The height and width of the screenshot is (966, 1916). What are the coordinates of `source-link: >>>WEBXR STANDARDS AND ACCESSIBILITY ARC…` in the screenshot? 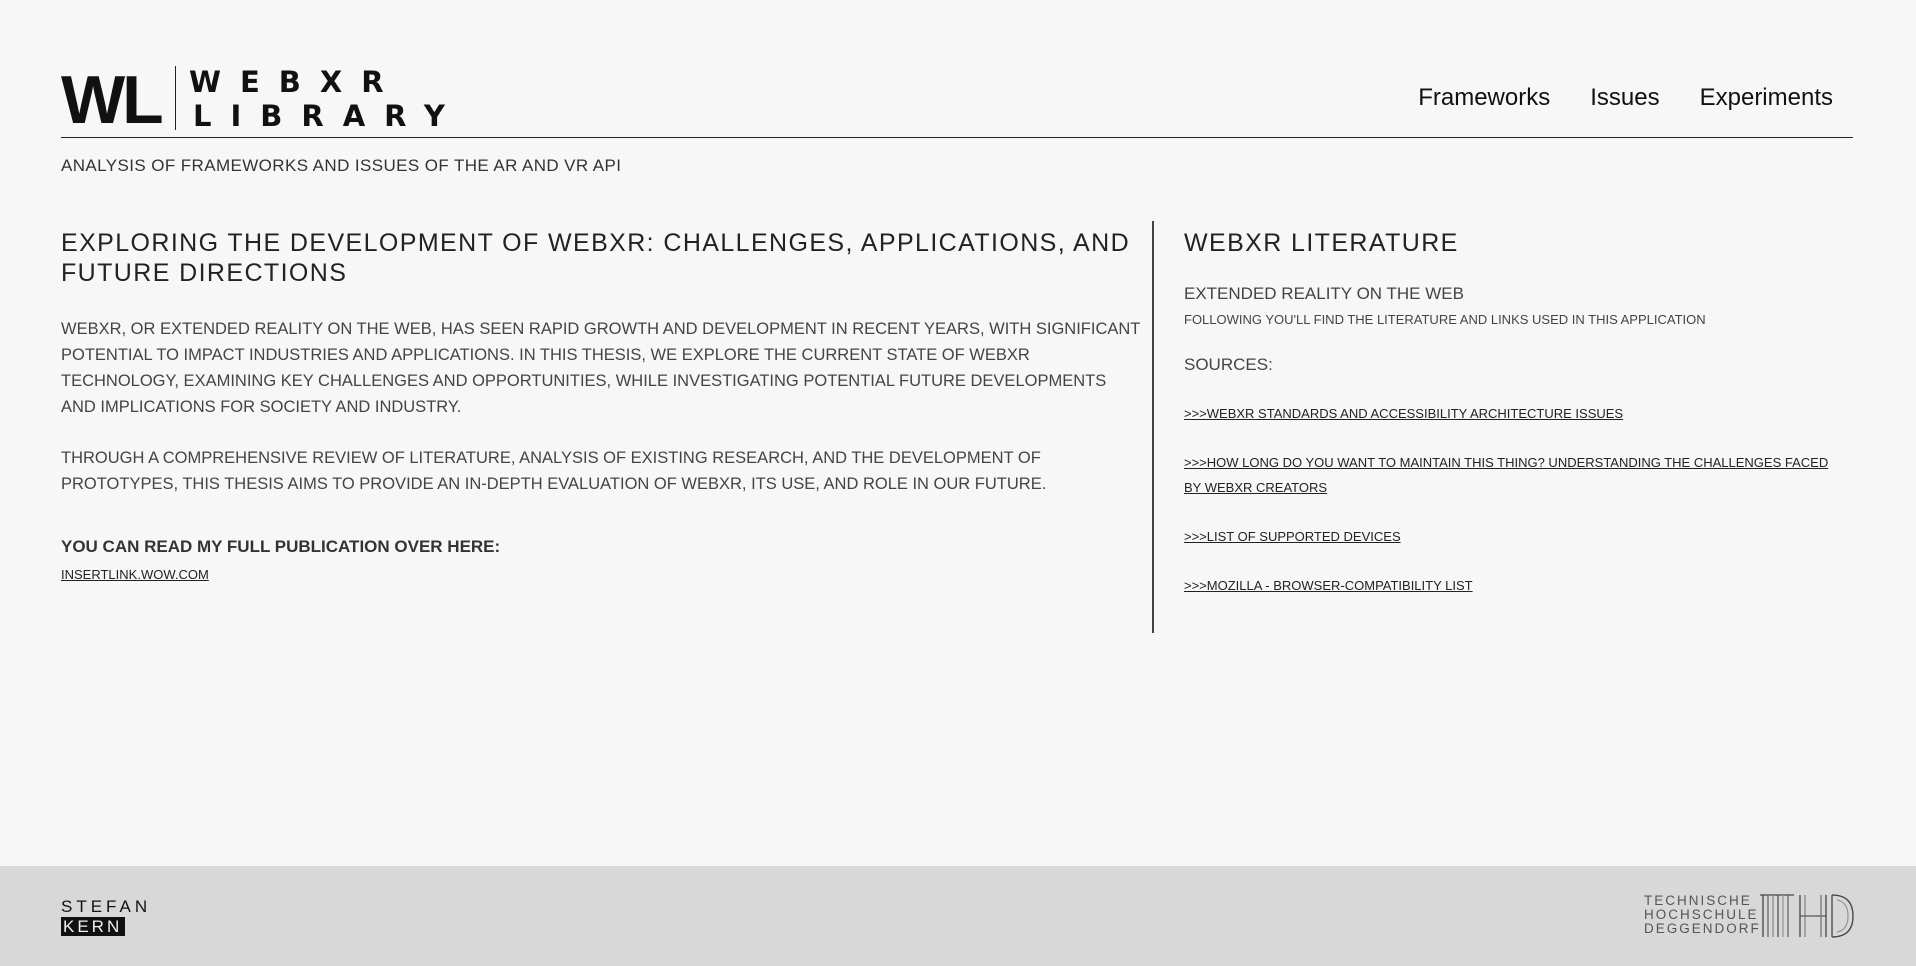 It's located at (1509, 413).